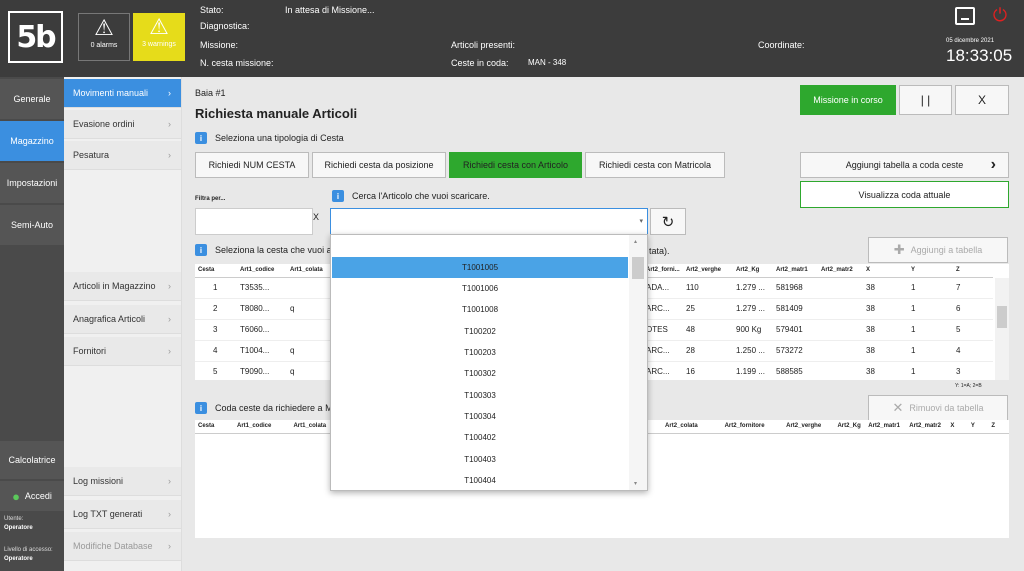 The height and width of the screenshot is (571, 1024). I want to click on alarms-button: ⚠ 0 alarms, so click(104, 37).